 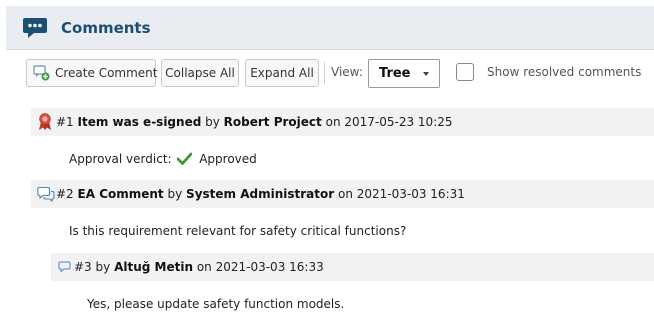 What do you see at coordinates (272, 122) in the screenshot?
I see `comment-author: Robert Project` at bounding box center [272, 122].